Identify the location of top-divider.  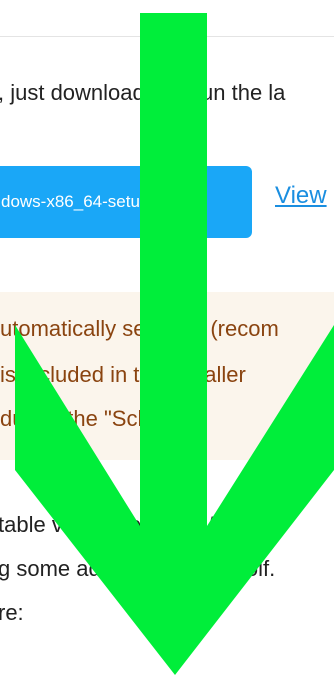
(167, 36).